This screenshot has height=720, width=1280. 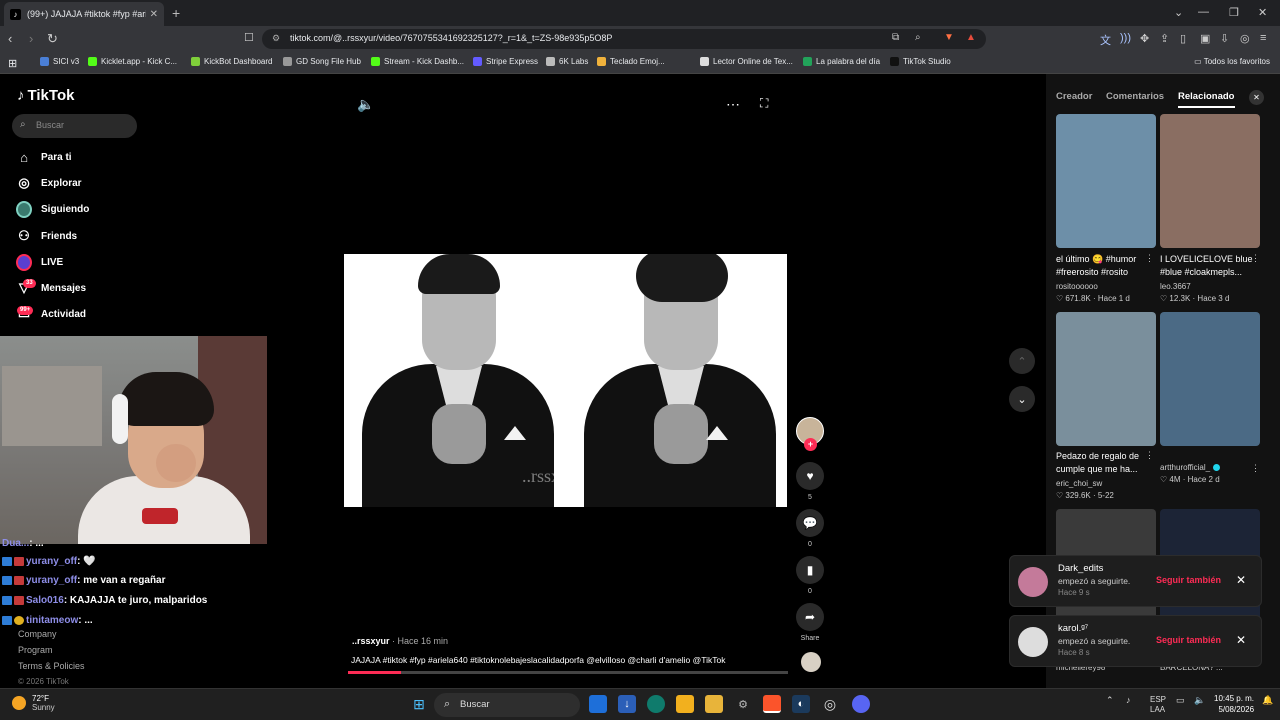 What do you see at coordinates (84, 14) in the screenshot?
I see `browser-tab: ♪ (99+) JAJAJA #tiktok #fyp #ari ✕` at bounding box center [84, 14].